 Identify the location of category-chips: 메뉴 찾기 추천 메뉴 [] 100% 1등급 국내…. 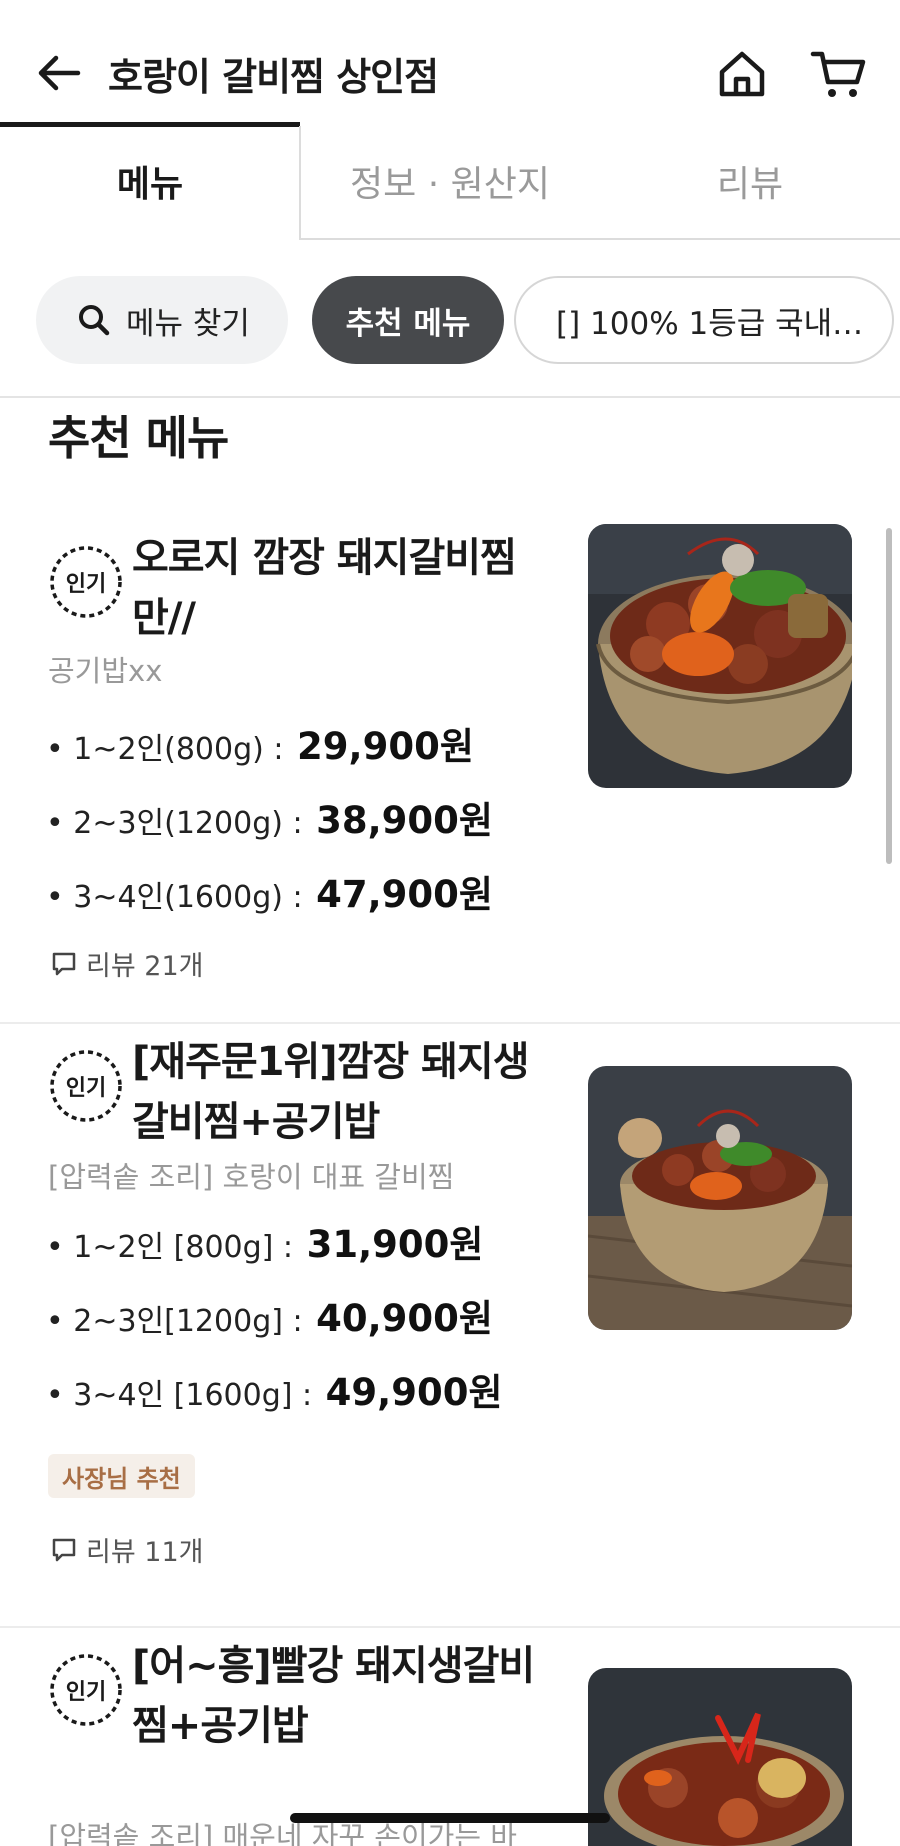
(450, 320).